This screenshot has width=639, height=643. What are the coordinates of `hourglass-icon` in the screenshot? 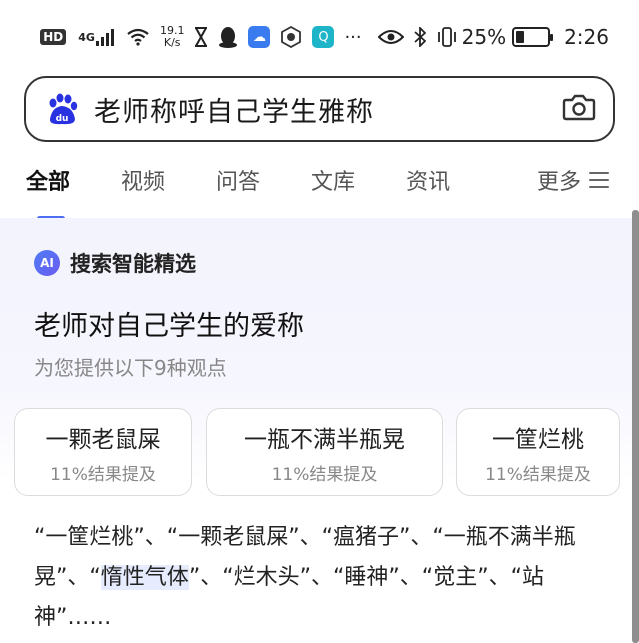 It's located at (201, 37).